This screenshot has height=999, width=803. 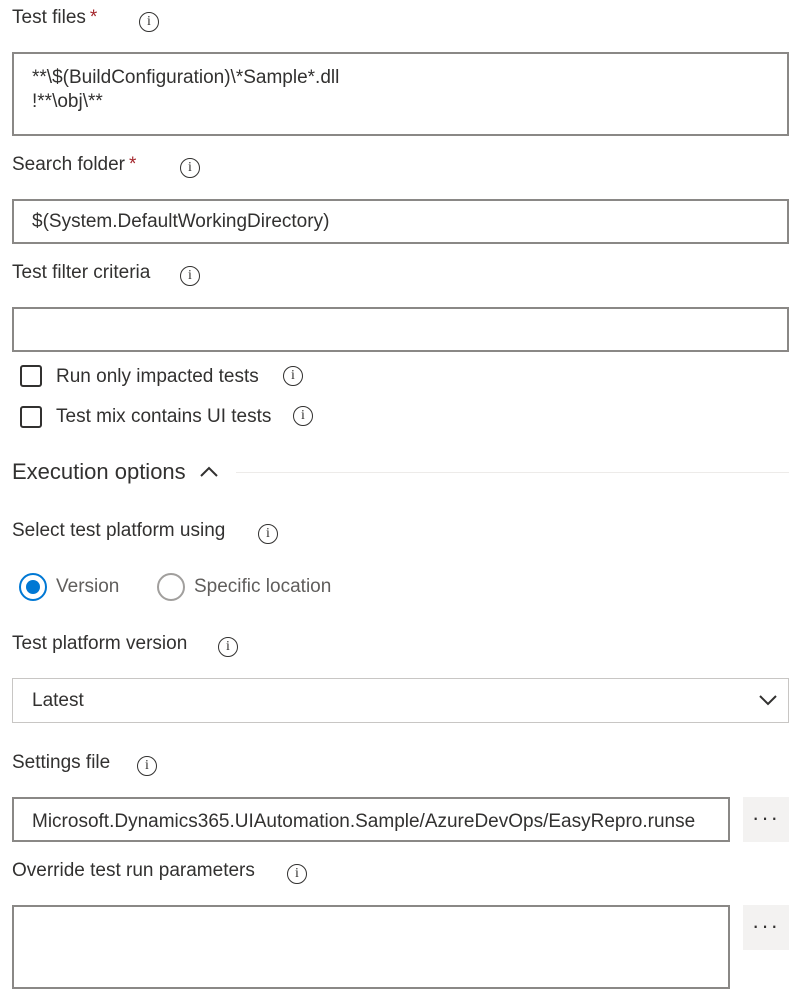 I want to click on ui-tests-checkbox, so click(x=31, y=417).